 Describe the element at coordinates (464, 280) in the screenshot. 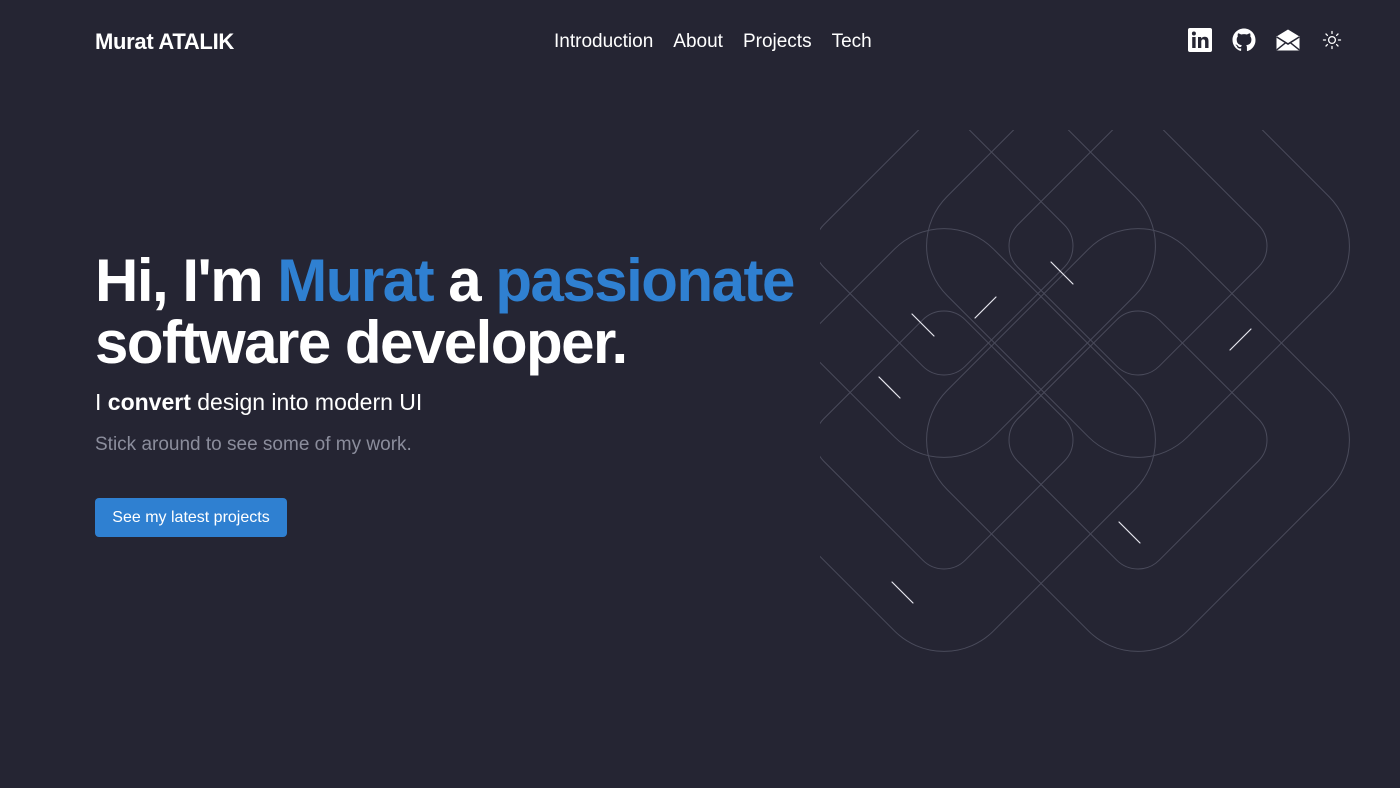

I see `headline-middle: a` at that location.